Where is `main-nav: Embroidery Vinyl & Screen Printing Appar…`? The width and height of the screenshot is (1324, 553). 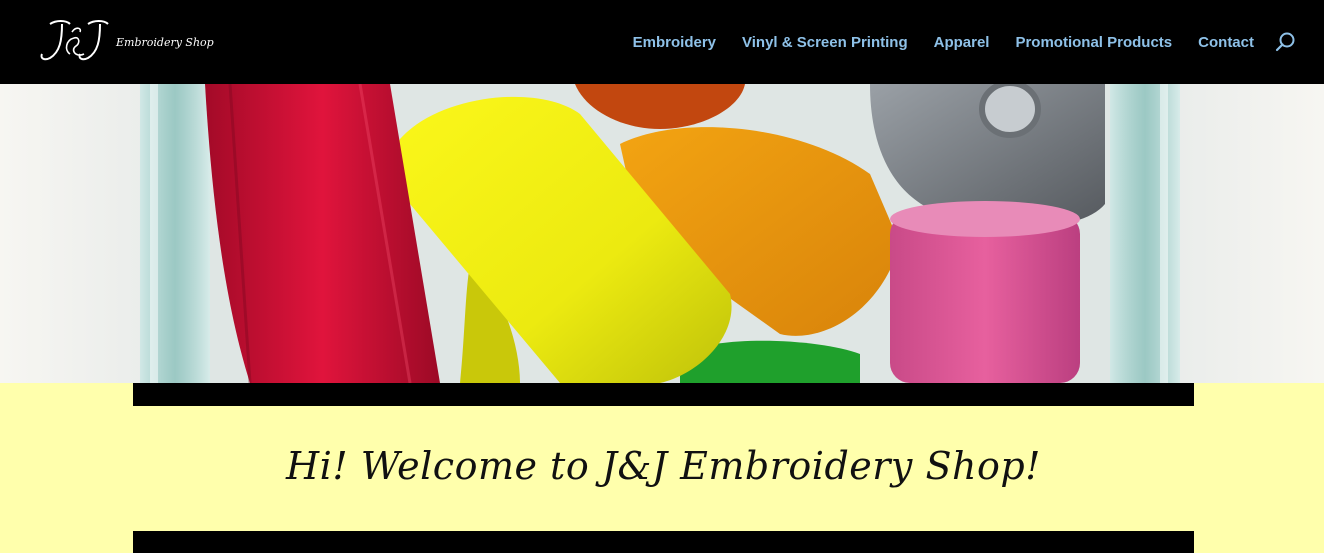 main-nav: Embroidery Vinyl & Screen Printing Appar… is located at coordinates (930, 42).